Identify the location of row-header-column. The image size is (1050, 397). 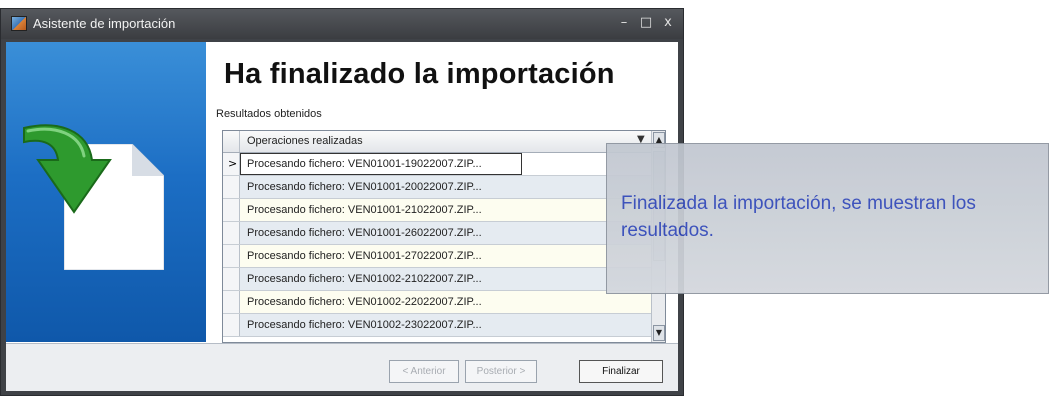
(231, 141).